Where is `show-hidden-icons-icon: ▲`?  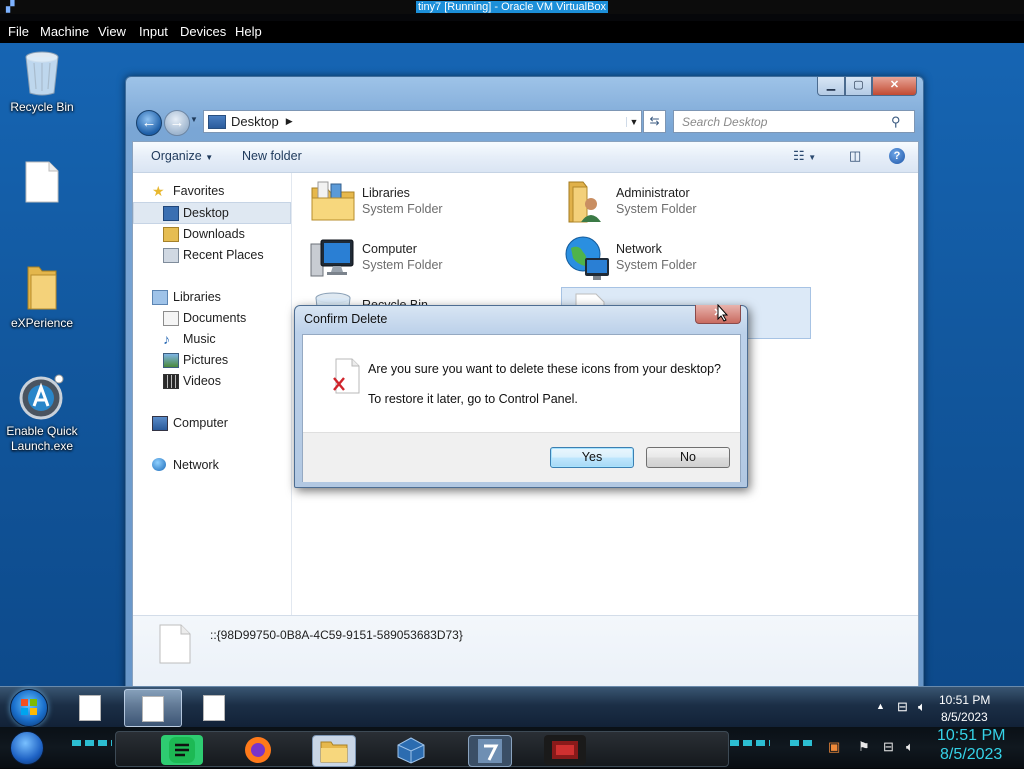
show-hidden-icons-icon: ▲ is located at coordinates (880, 706).